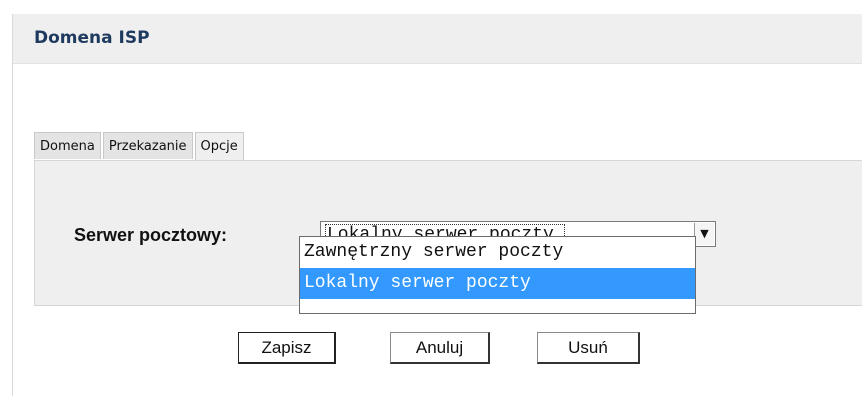 This screenshot has width=862, height=396. Describe the element at coordinates (287, 348) in the screenshot. I see `save-button: Zapisz` at that location.